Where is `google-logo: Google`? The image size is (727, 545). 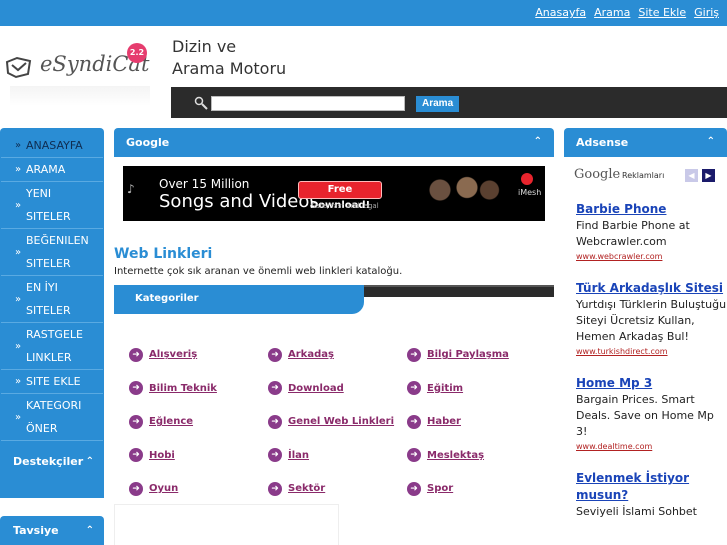 google-logo: Google is located at coordinates (597, 174).